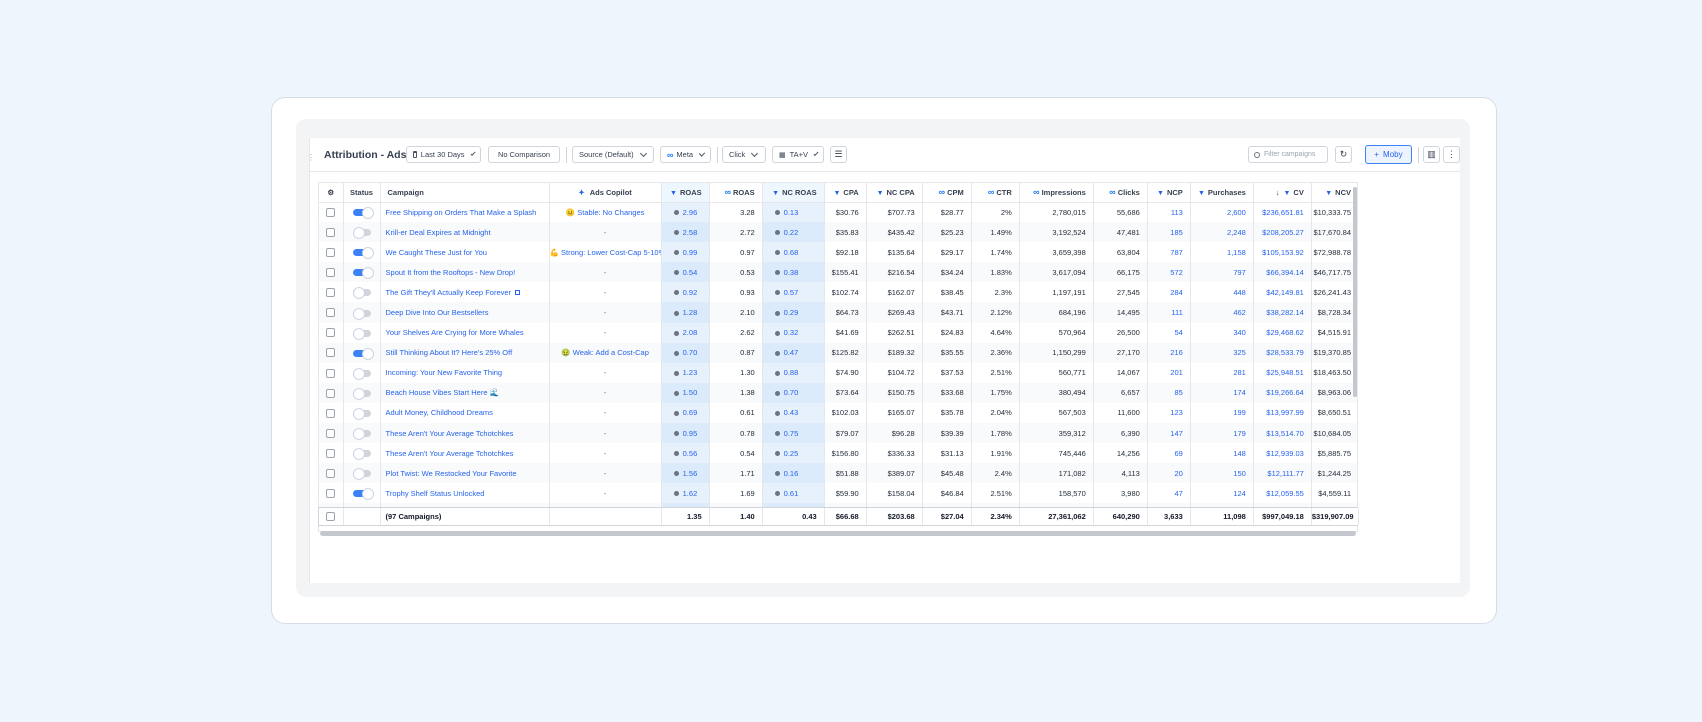 This screenshot has width=1702, height=722. What do you see at coordinates (685, 232) in the screenshot?
I see `roas-cell: 2.58` at bounding box center [685, 232].